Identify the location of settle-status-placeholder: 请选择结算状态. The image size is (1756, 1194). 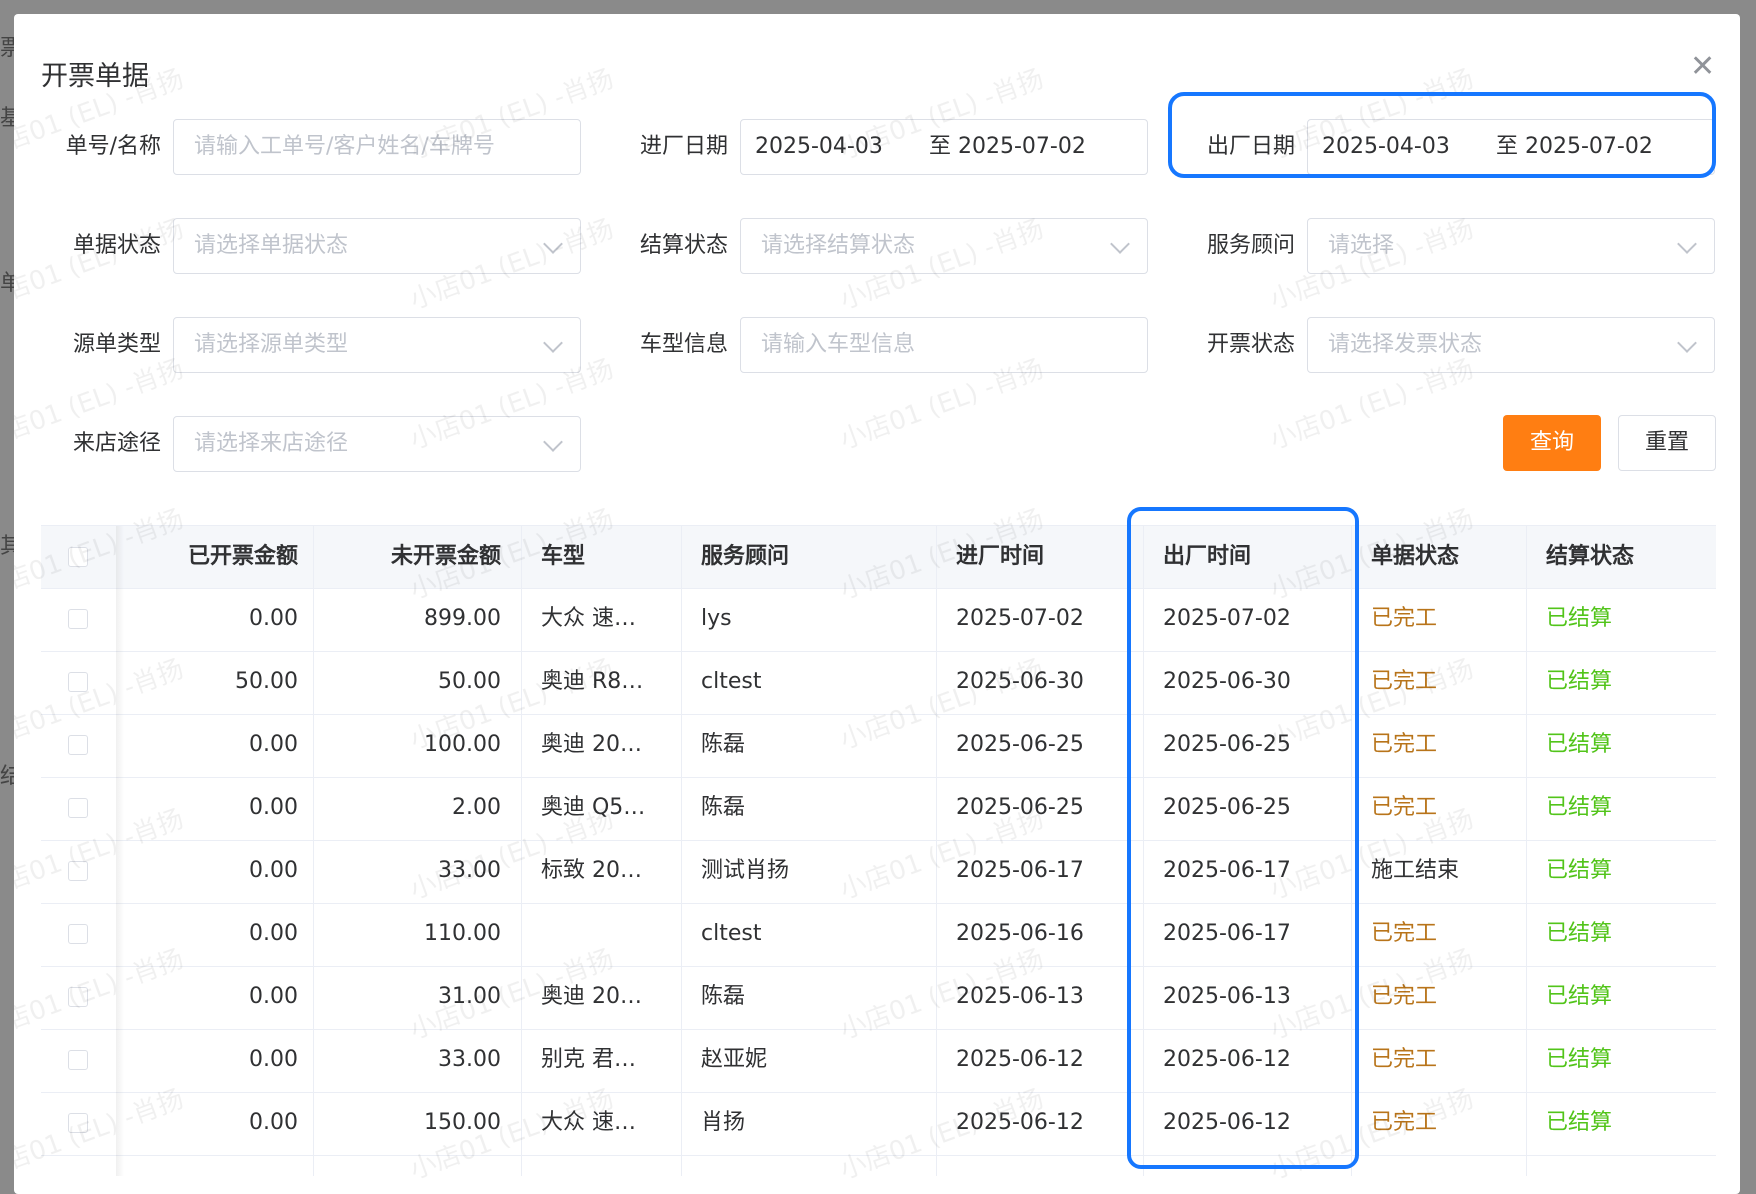
(838, 245).